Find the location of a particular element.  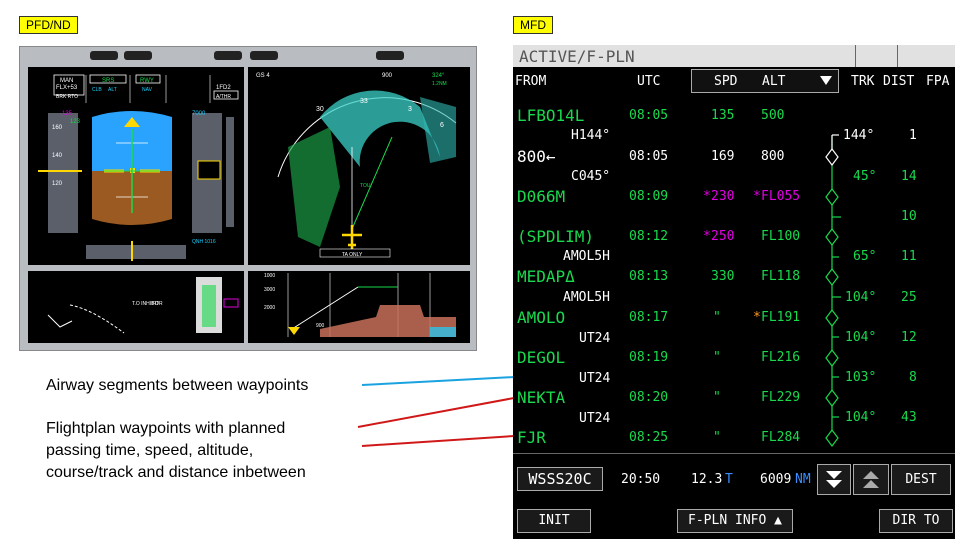

waypoint-id: AMOLO is located at coordinates (541, 317).